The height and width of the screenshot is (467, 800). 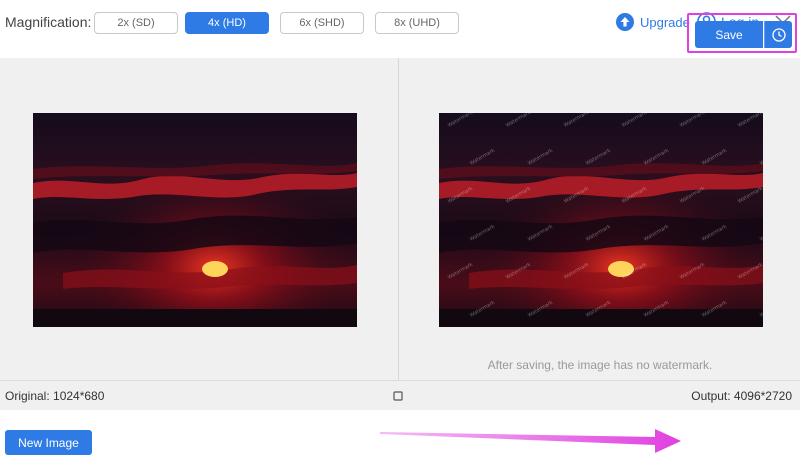 I want to click on preview-divider, so click(x=398, y=219).